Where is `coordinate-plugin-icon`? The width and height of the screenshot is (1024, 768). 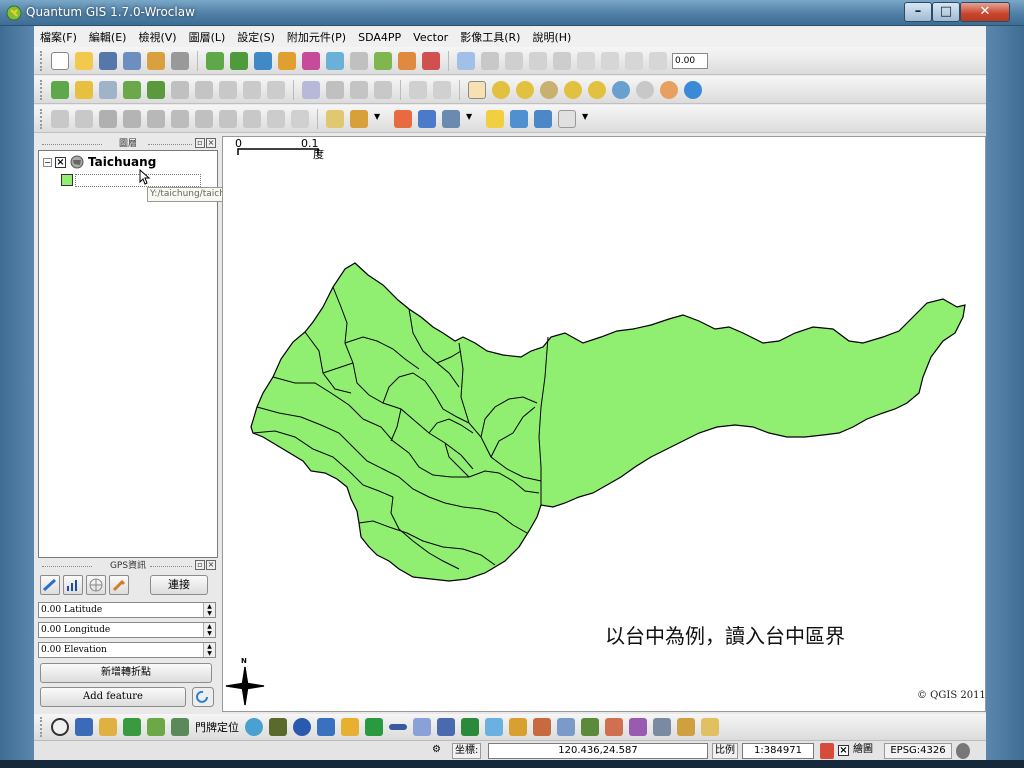 coordinate-plugin-icon is located at coordinates (686, 727).